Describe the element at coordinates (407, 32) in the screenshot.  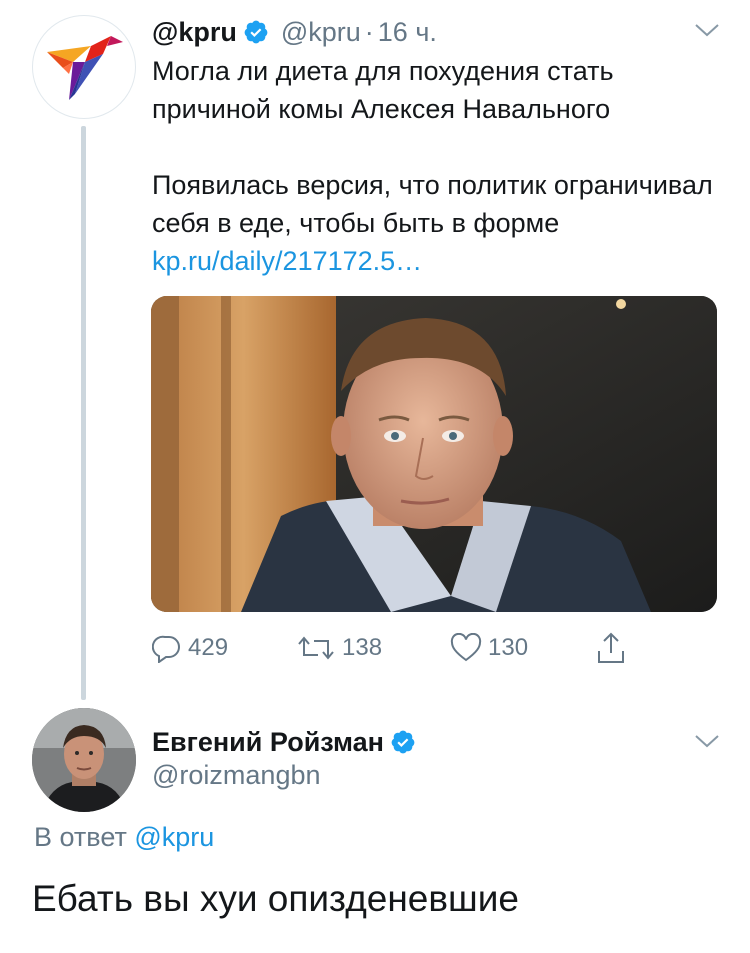
I see `parent-timestamp: 16 ч.` at that location.